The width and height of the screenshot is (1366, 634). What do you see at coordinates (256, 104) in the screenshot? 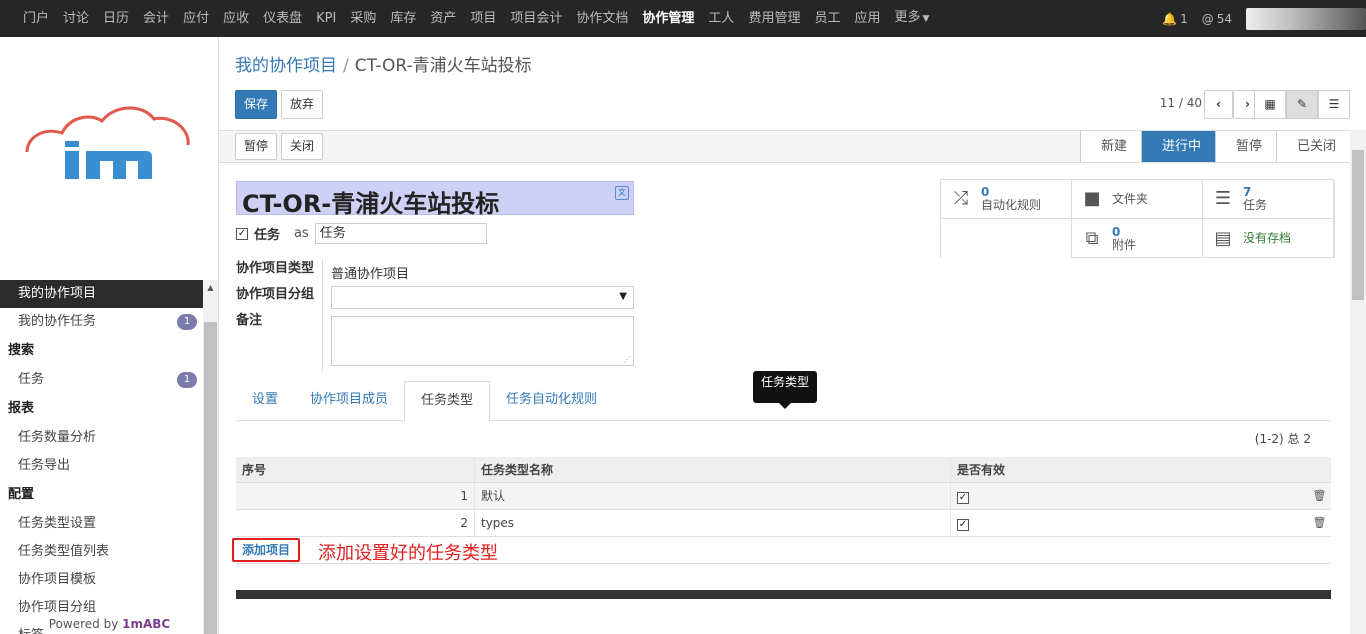
I see `save-button: 保存` at bounding box center [256, 104].